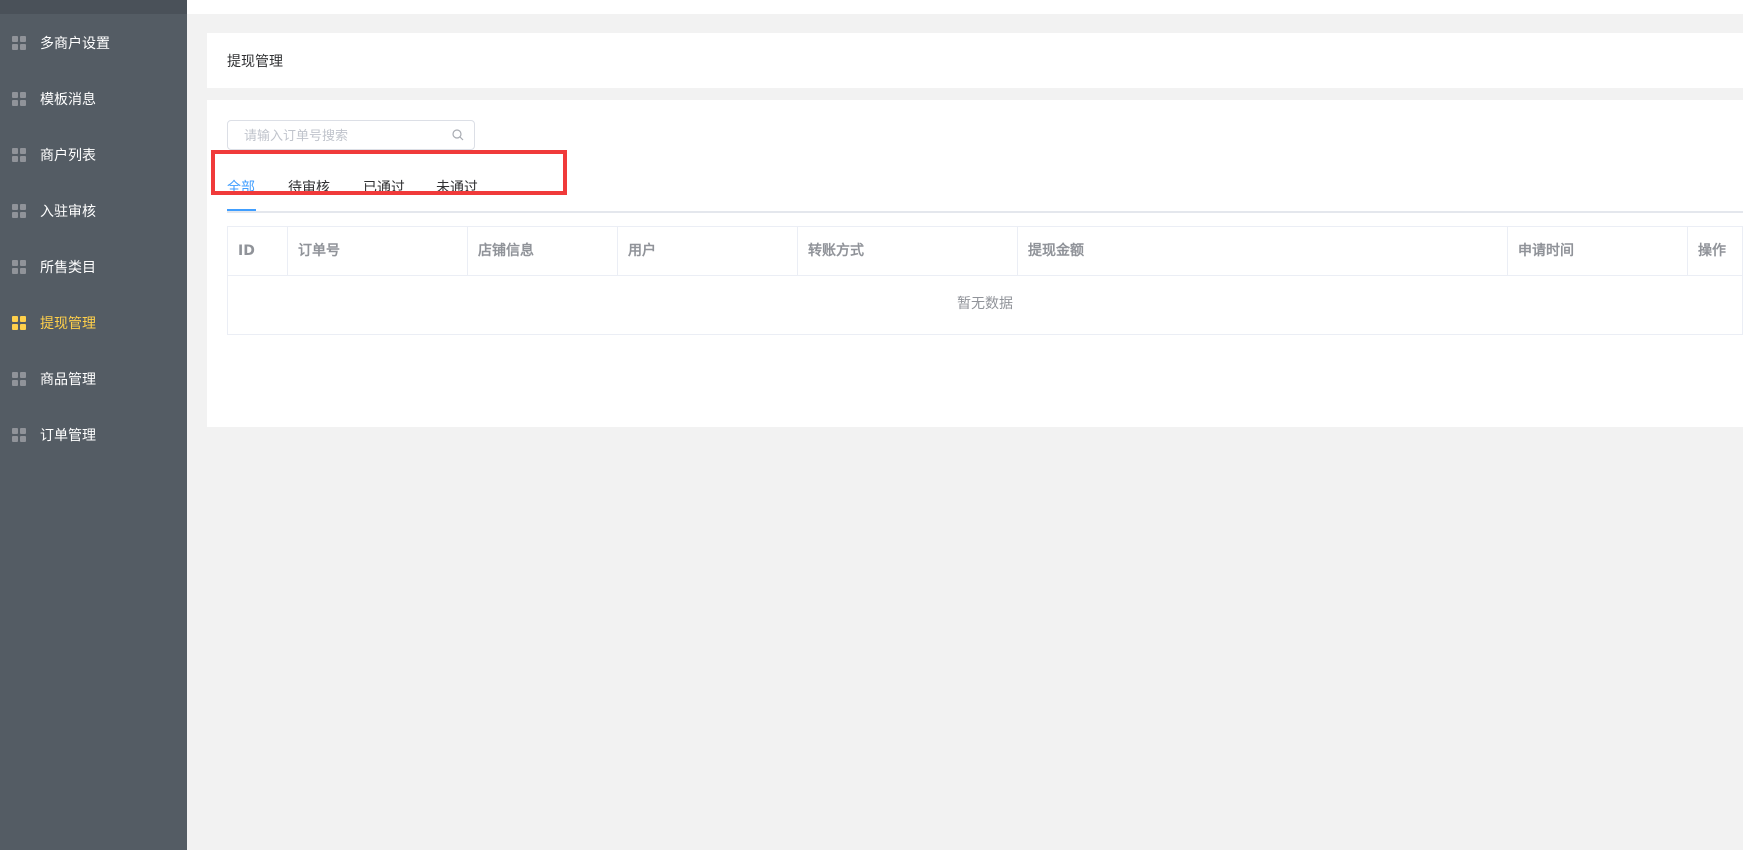 The height and width of the screenshot is (850, 1743). I want to click on sidebar: 多商户设置 模板消息 商户列表 入驻审核 所售类目 提现管理 商品管理 订单管理, so click(93, 425).